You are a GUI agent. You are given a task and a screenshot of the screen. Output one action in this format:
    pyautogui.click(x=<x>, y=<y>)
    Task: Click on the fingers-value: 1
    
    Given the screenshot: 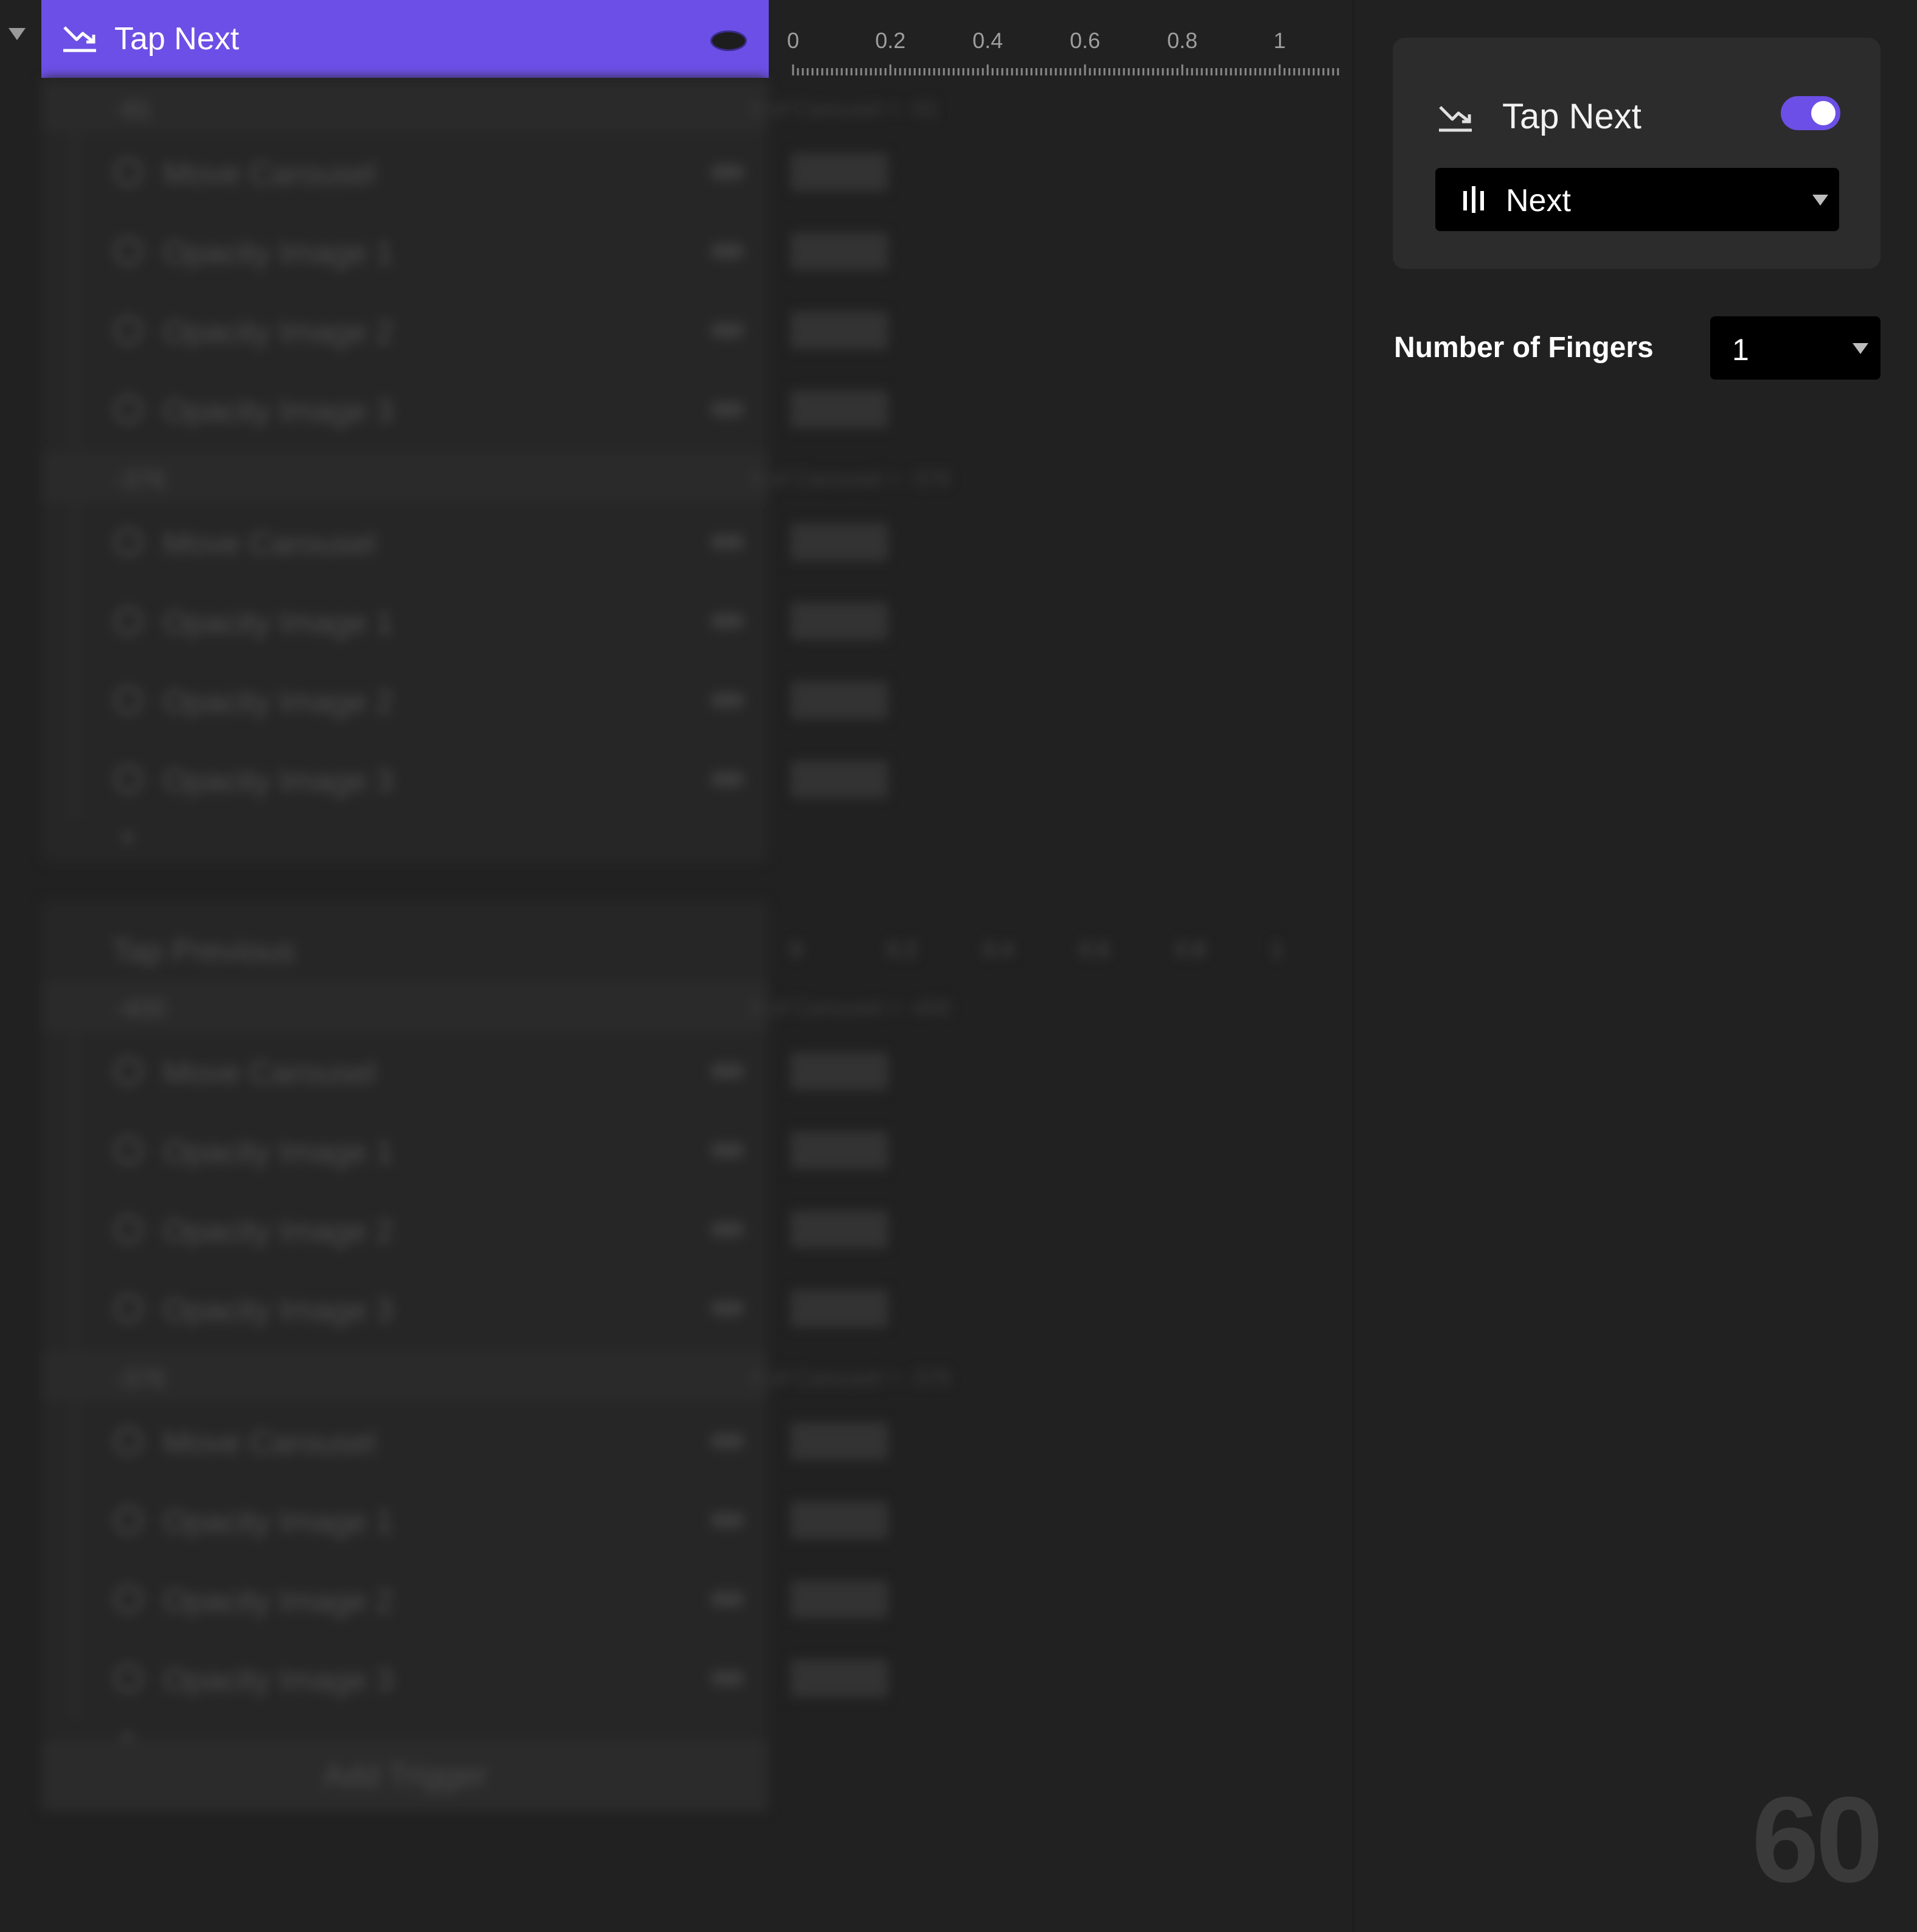 What is the action you would take?
    pyautogui.click(x=1741, y=350)
    